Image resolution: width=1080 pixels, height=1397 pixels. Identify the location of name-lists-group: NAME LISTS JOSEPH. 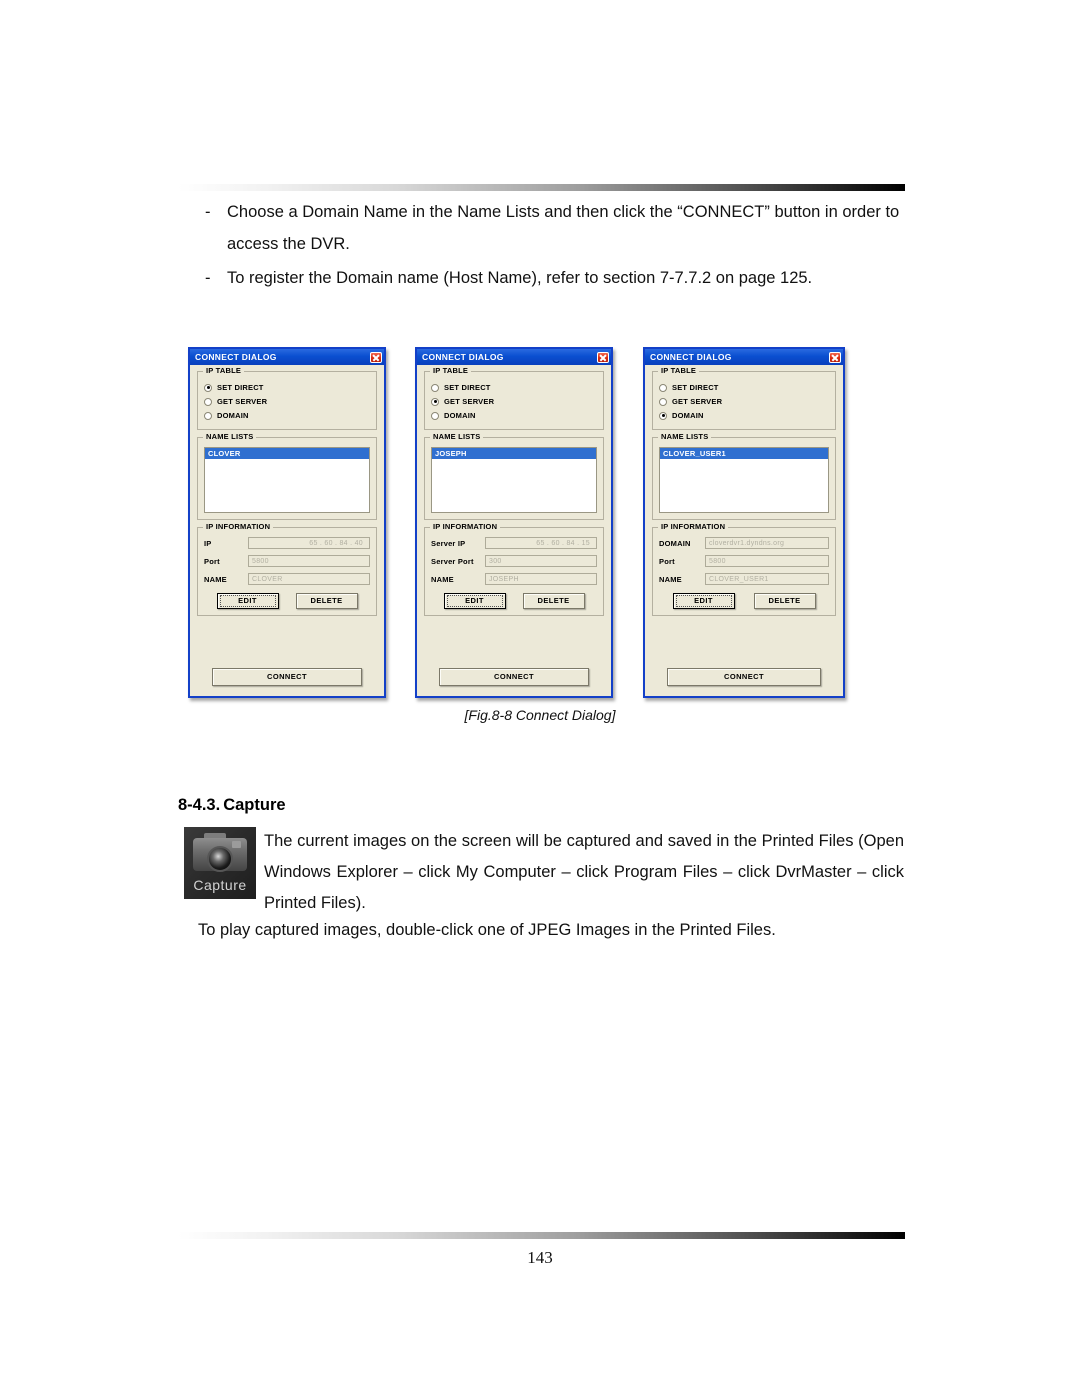
(514, 476).